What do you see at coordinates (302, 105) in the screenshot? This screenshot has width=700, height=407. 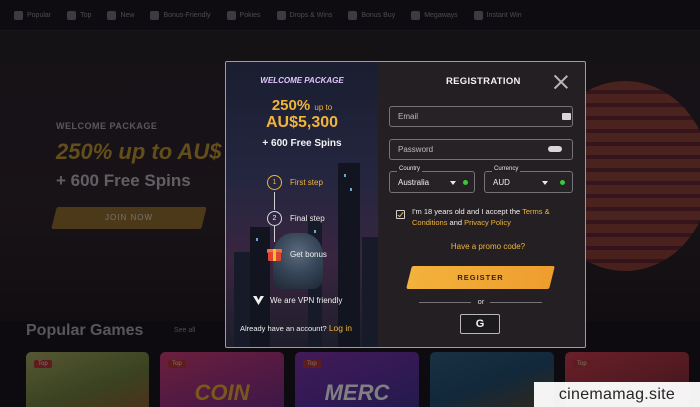 I see `bonus-percent: 250% up to` at bounding box center [302, 105].